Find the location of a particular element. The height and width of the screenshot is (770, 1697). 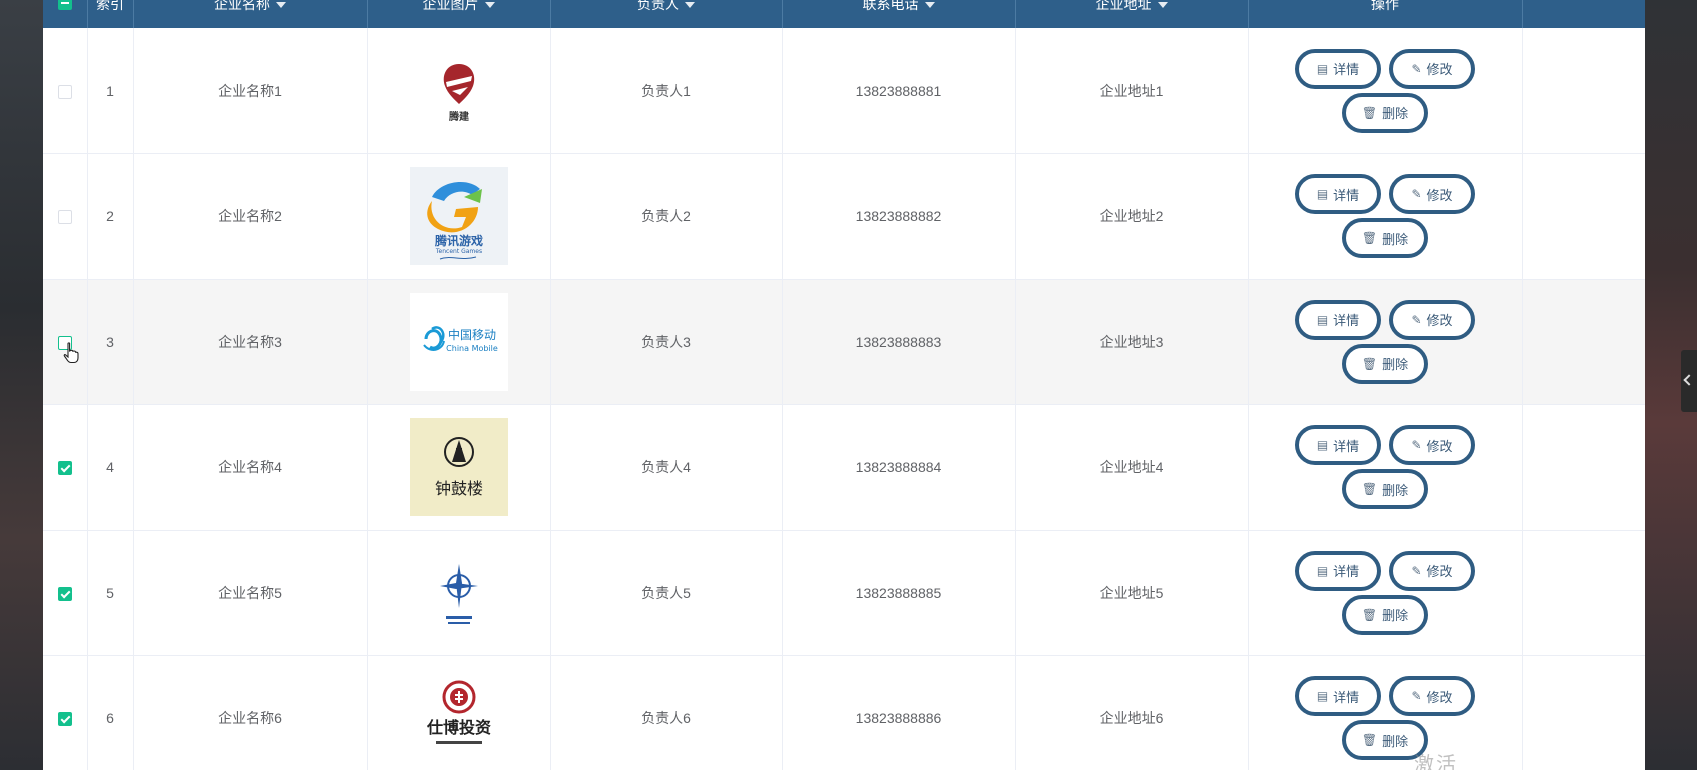

enterprise-name-cell: 企业名称3 is located at coordinates (250, 342).